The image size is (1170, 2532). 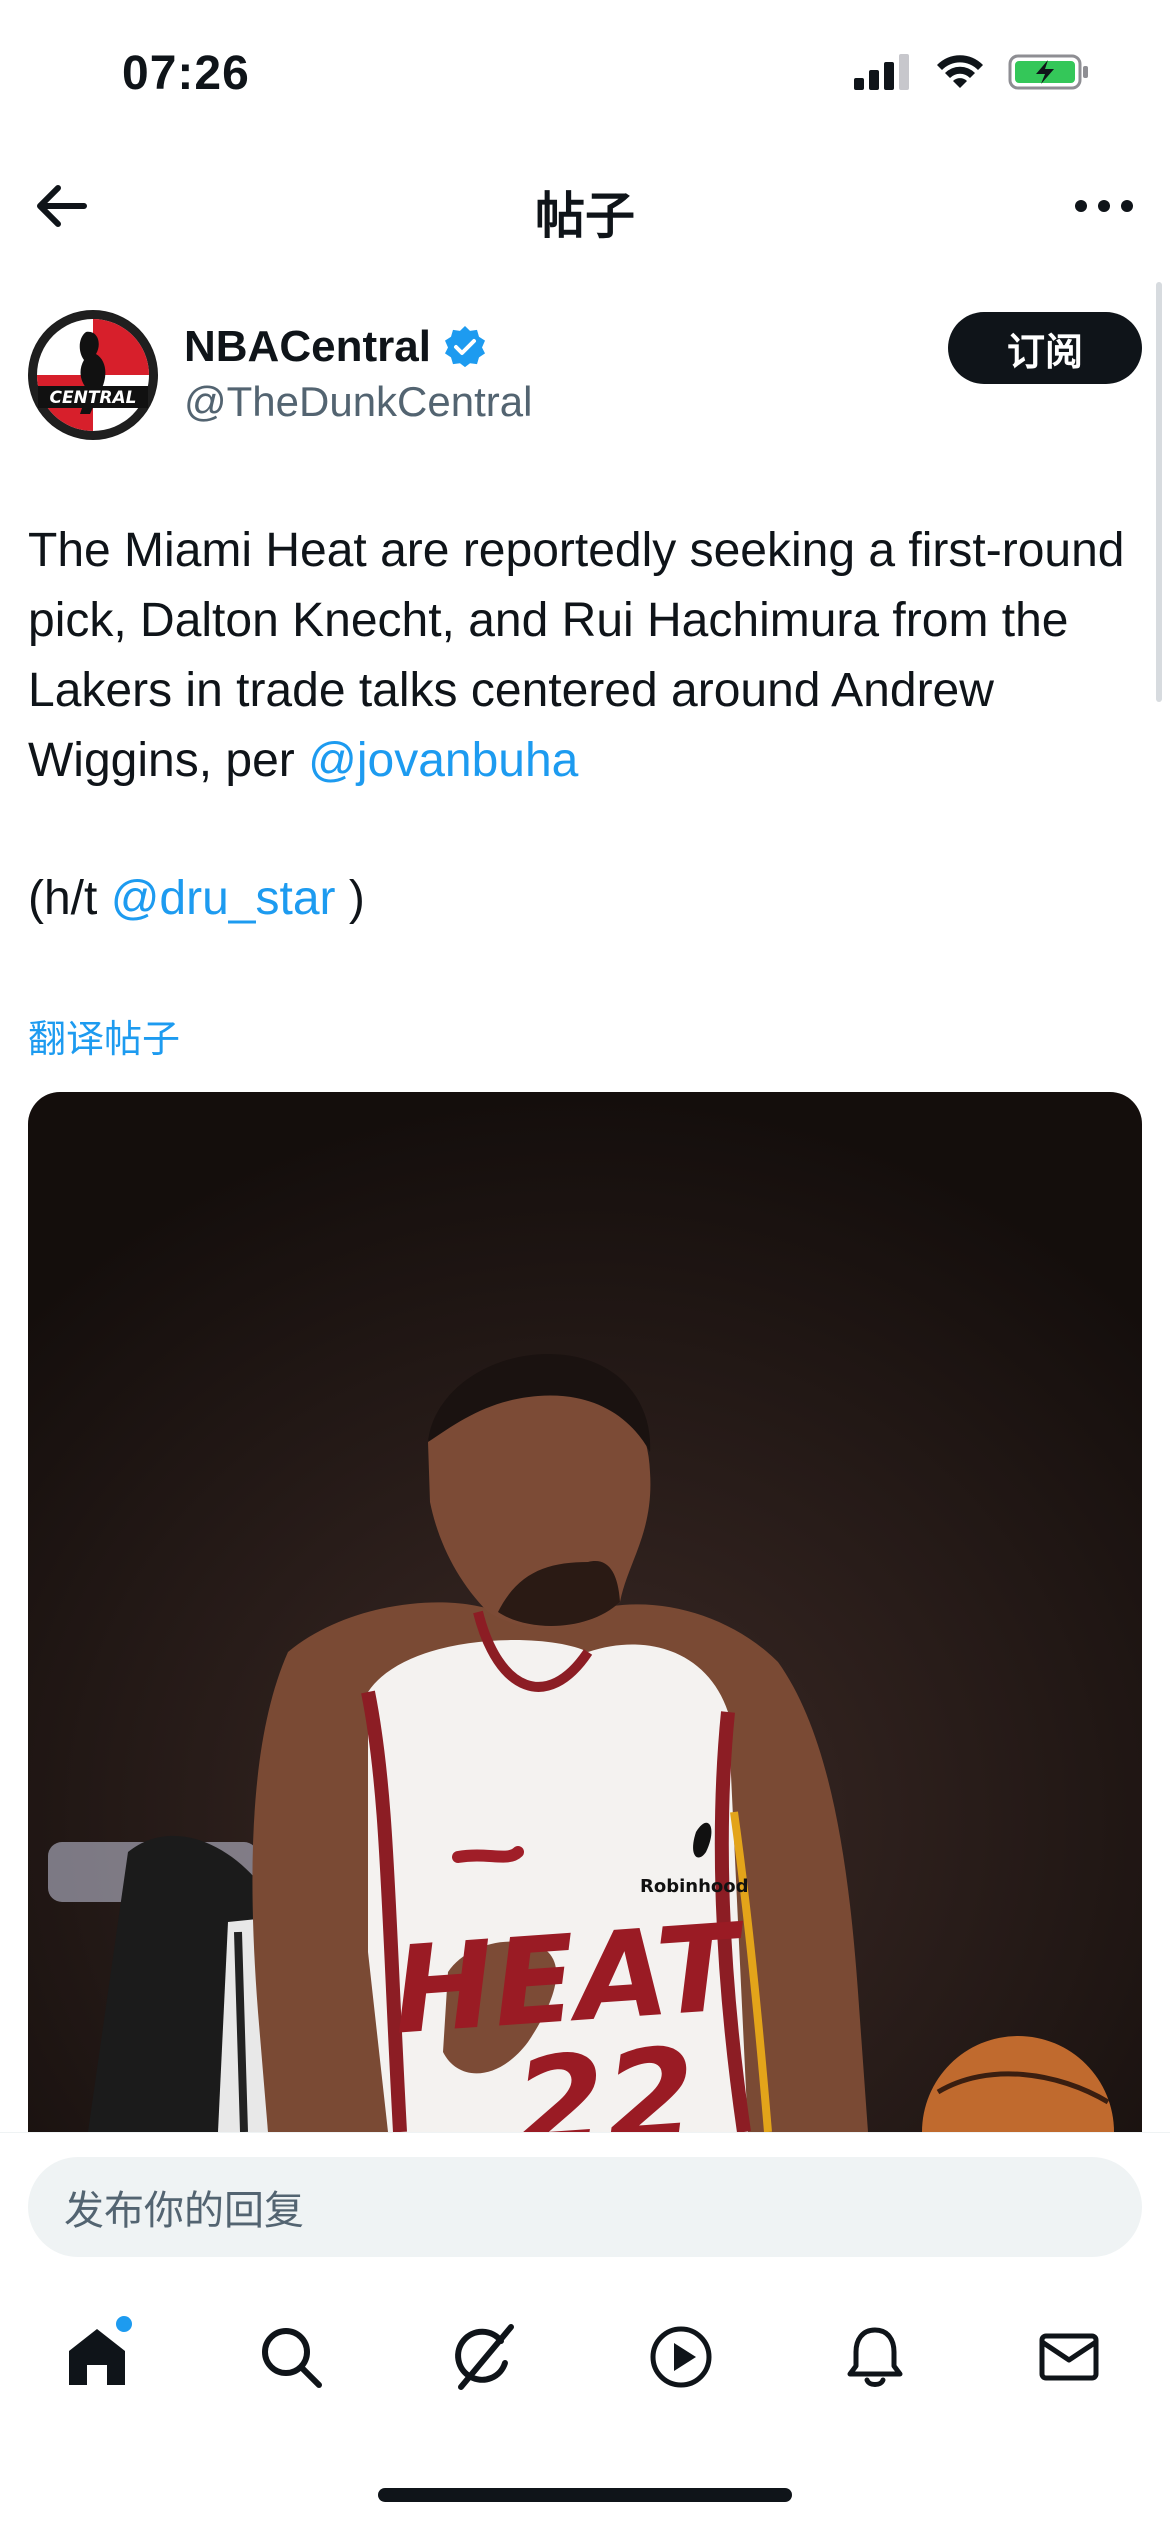 I want to click on grok-icon, so click(x=484, y=2357).